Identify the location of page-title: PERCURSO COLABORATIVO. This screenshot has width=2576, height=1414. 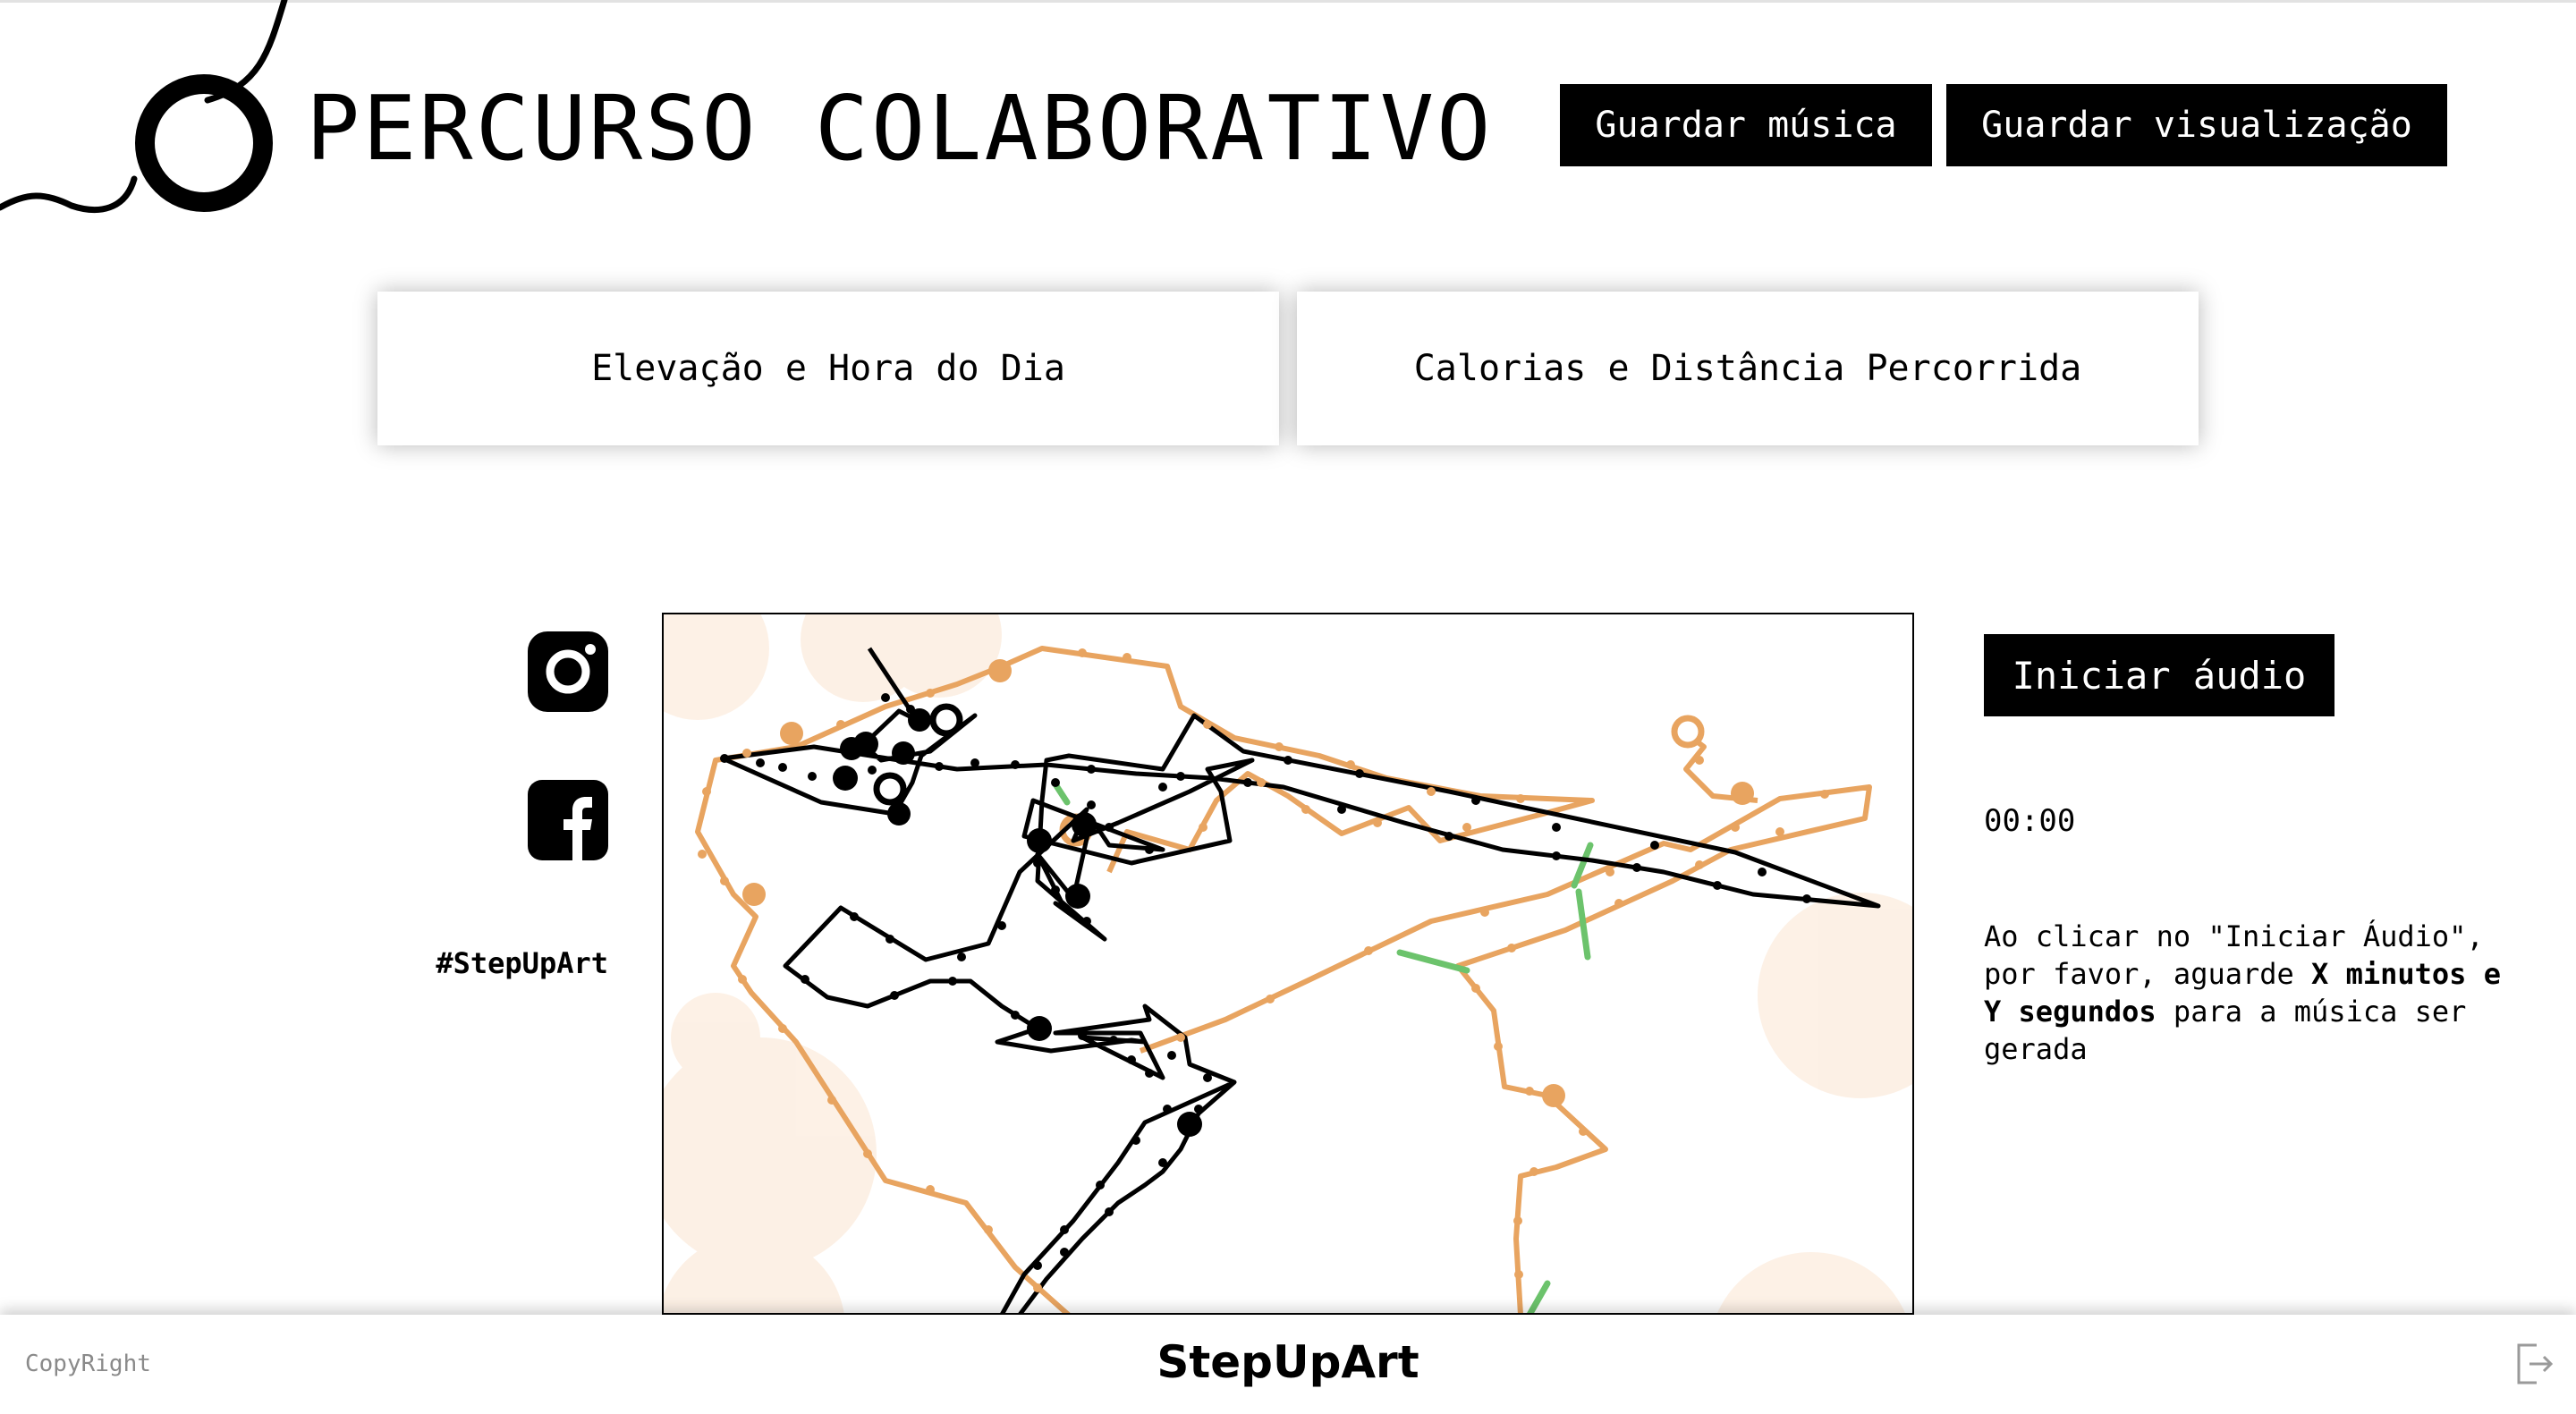
(900, 128).